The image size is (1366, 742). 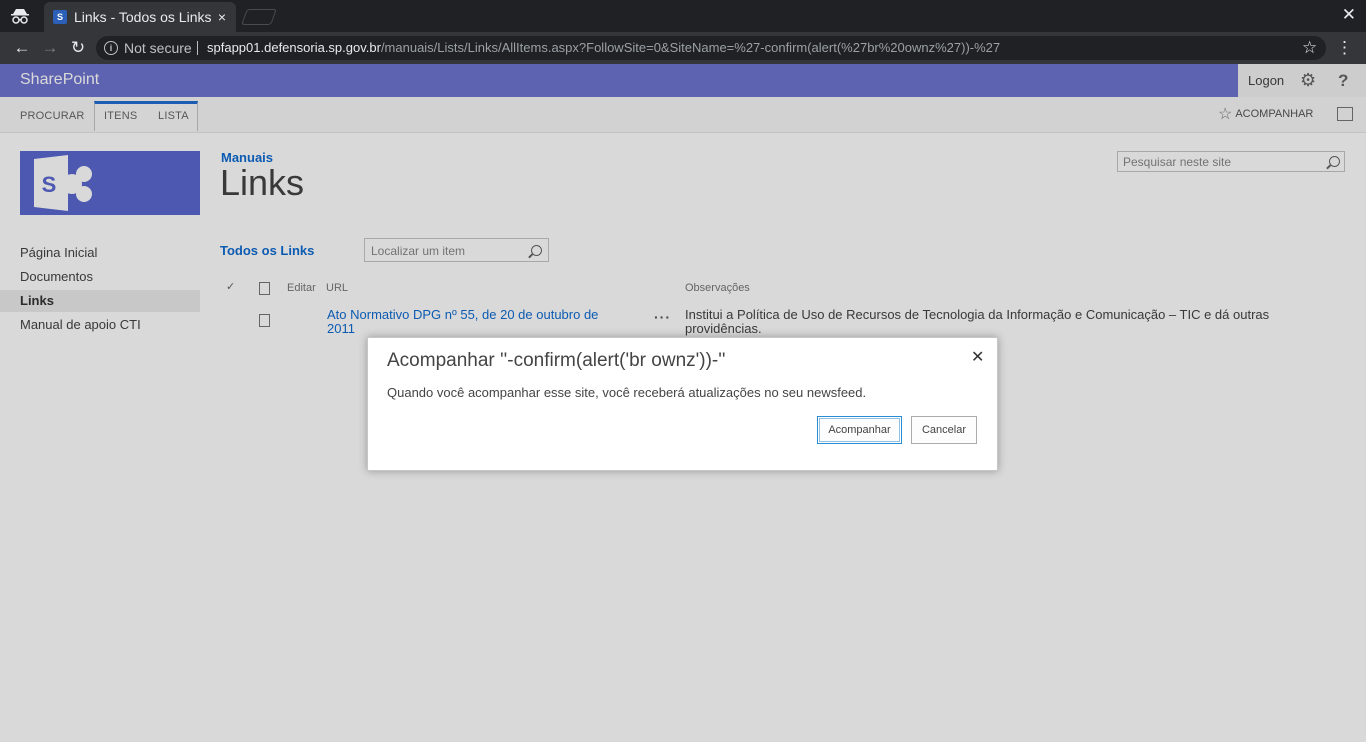 I want to click on browser-menu-icon: ⋮, so click(x=1344, y=48).